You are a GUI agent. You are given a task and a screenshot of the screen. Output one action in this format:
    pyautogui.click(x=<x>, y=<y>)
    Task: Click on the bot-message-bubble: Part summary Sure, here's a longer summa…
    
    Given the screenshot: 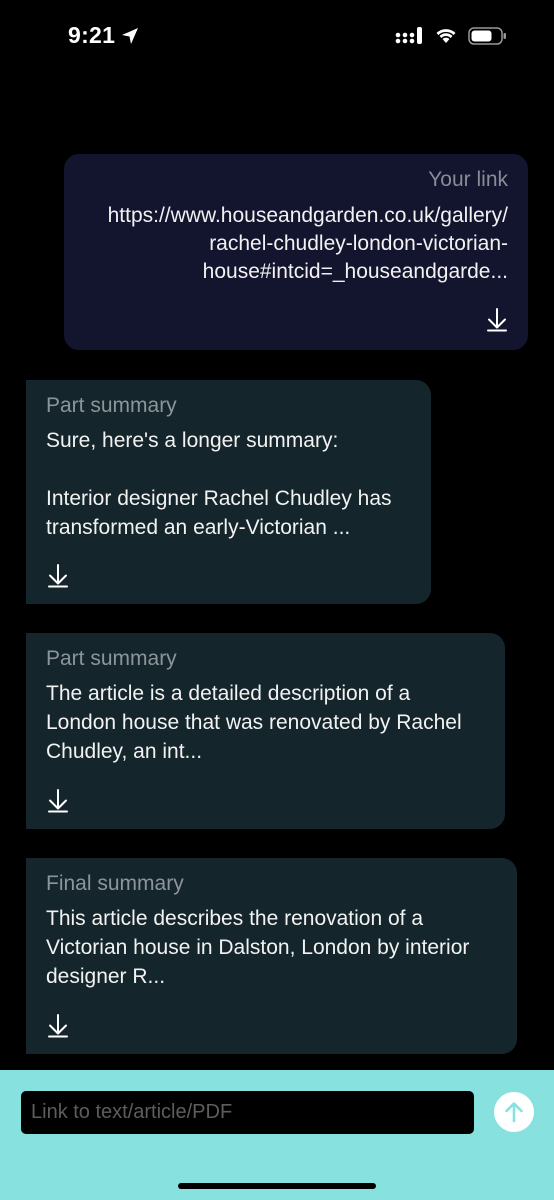 What is the action you would take?
    pyautogui.click(x=228, y=492)
    